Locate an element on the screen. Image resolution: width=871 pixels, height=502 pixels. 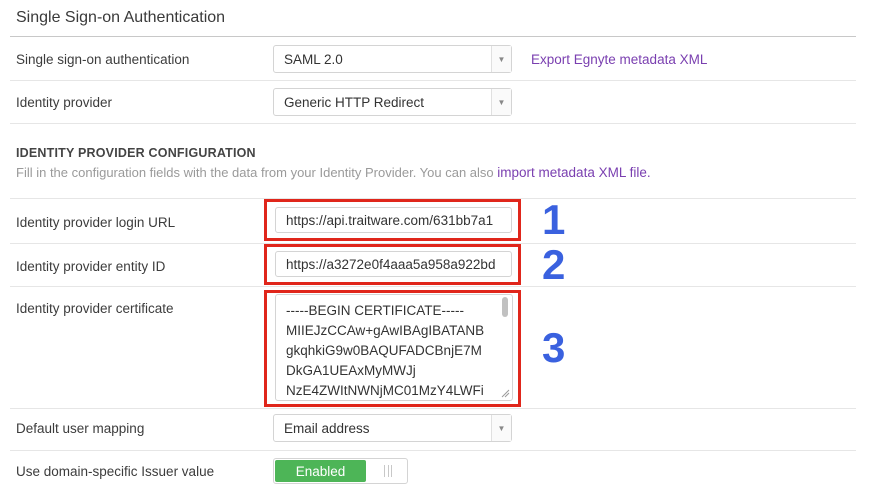
identity-provider-select-value: Generic HTTP Redirect is located at coordinates (354, 102).